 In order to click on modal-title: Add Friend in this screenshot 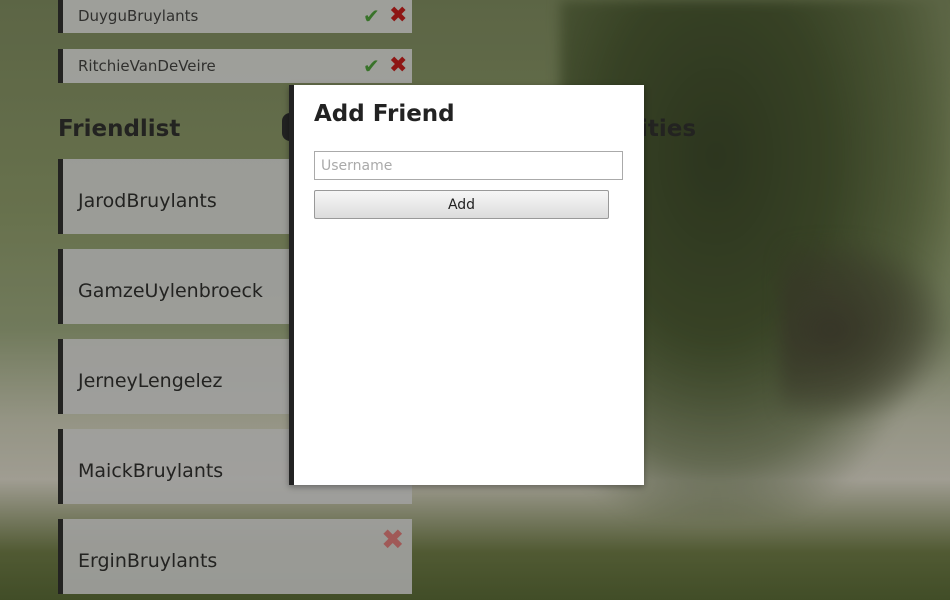, I will do `click(384, 114)`.